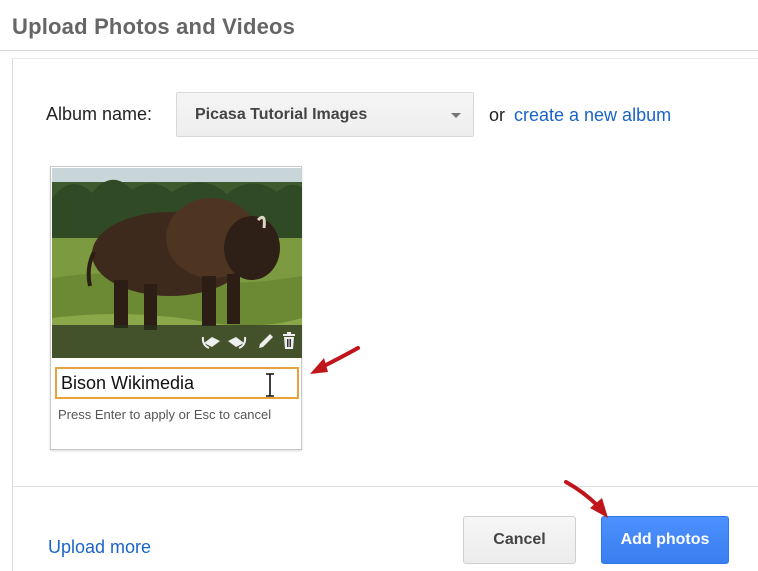 Image resolution: width=758 pixels, height=571 pixels. I want to click on album-name-label: Album name:, so click(99, 114).